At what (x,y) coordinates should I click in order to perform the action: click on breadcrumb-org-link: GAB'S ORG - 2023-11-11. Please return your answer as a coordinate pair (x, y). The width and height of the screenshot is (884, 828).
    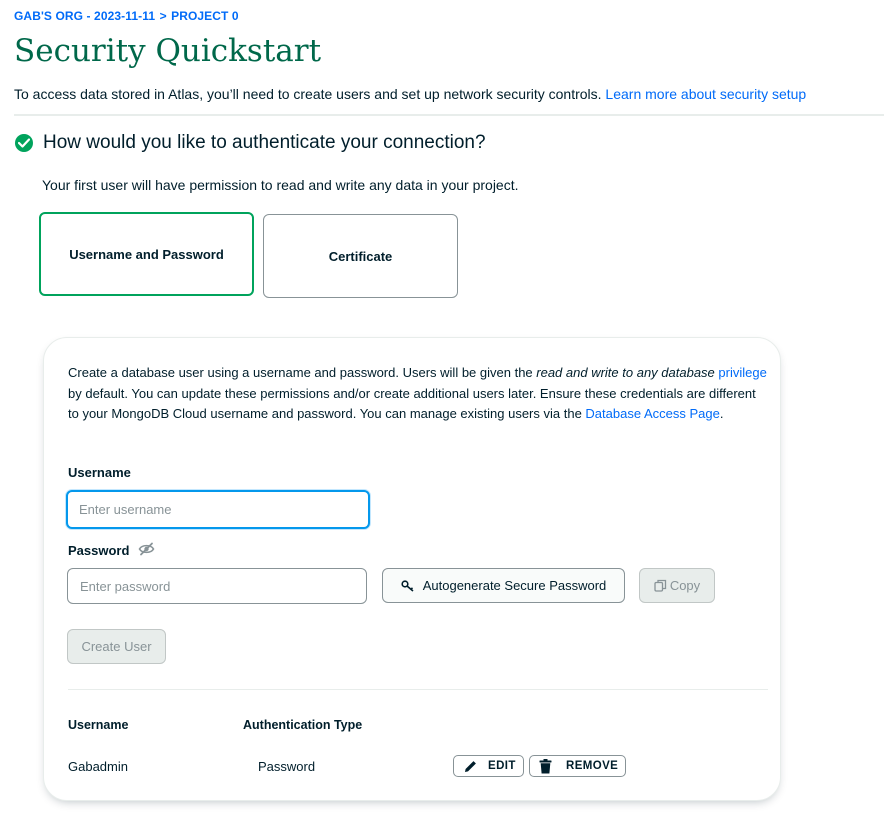
    Looking at the image, I should click on (84, 16).